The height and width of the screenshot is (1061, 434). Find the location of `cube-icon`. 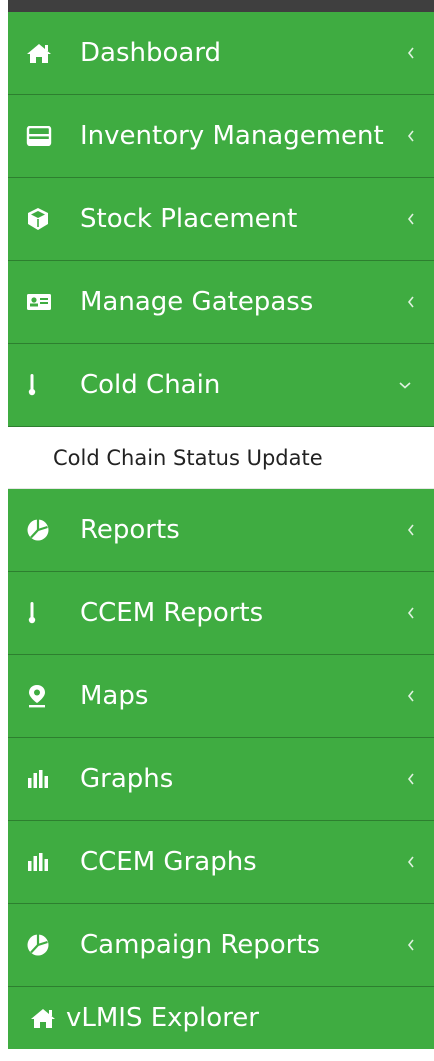

cube-icon is located at coordinates (46, 219).